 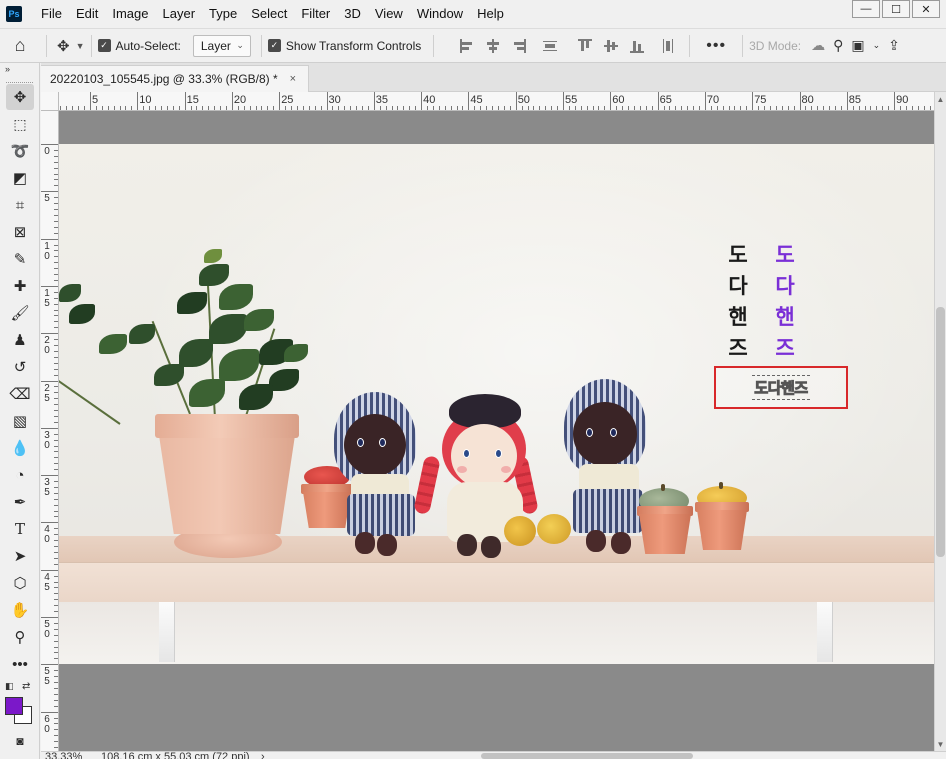 I want to click on menu-edit: Edit, so click(x=87, y=14).